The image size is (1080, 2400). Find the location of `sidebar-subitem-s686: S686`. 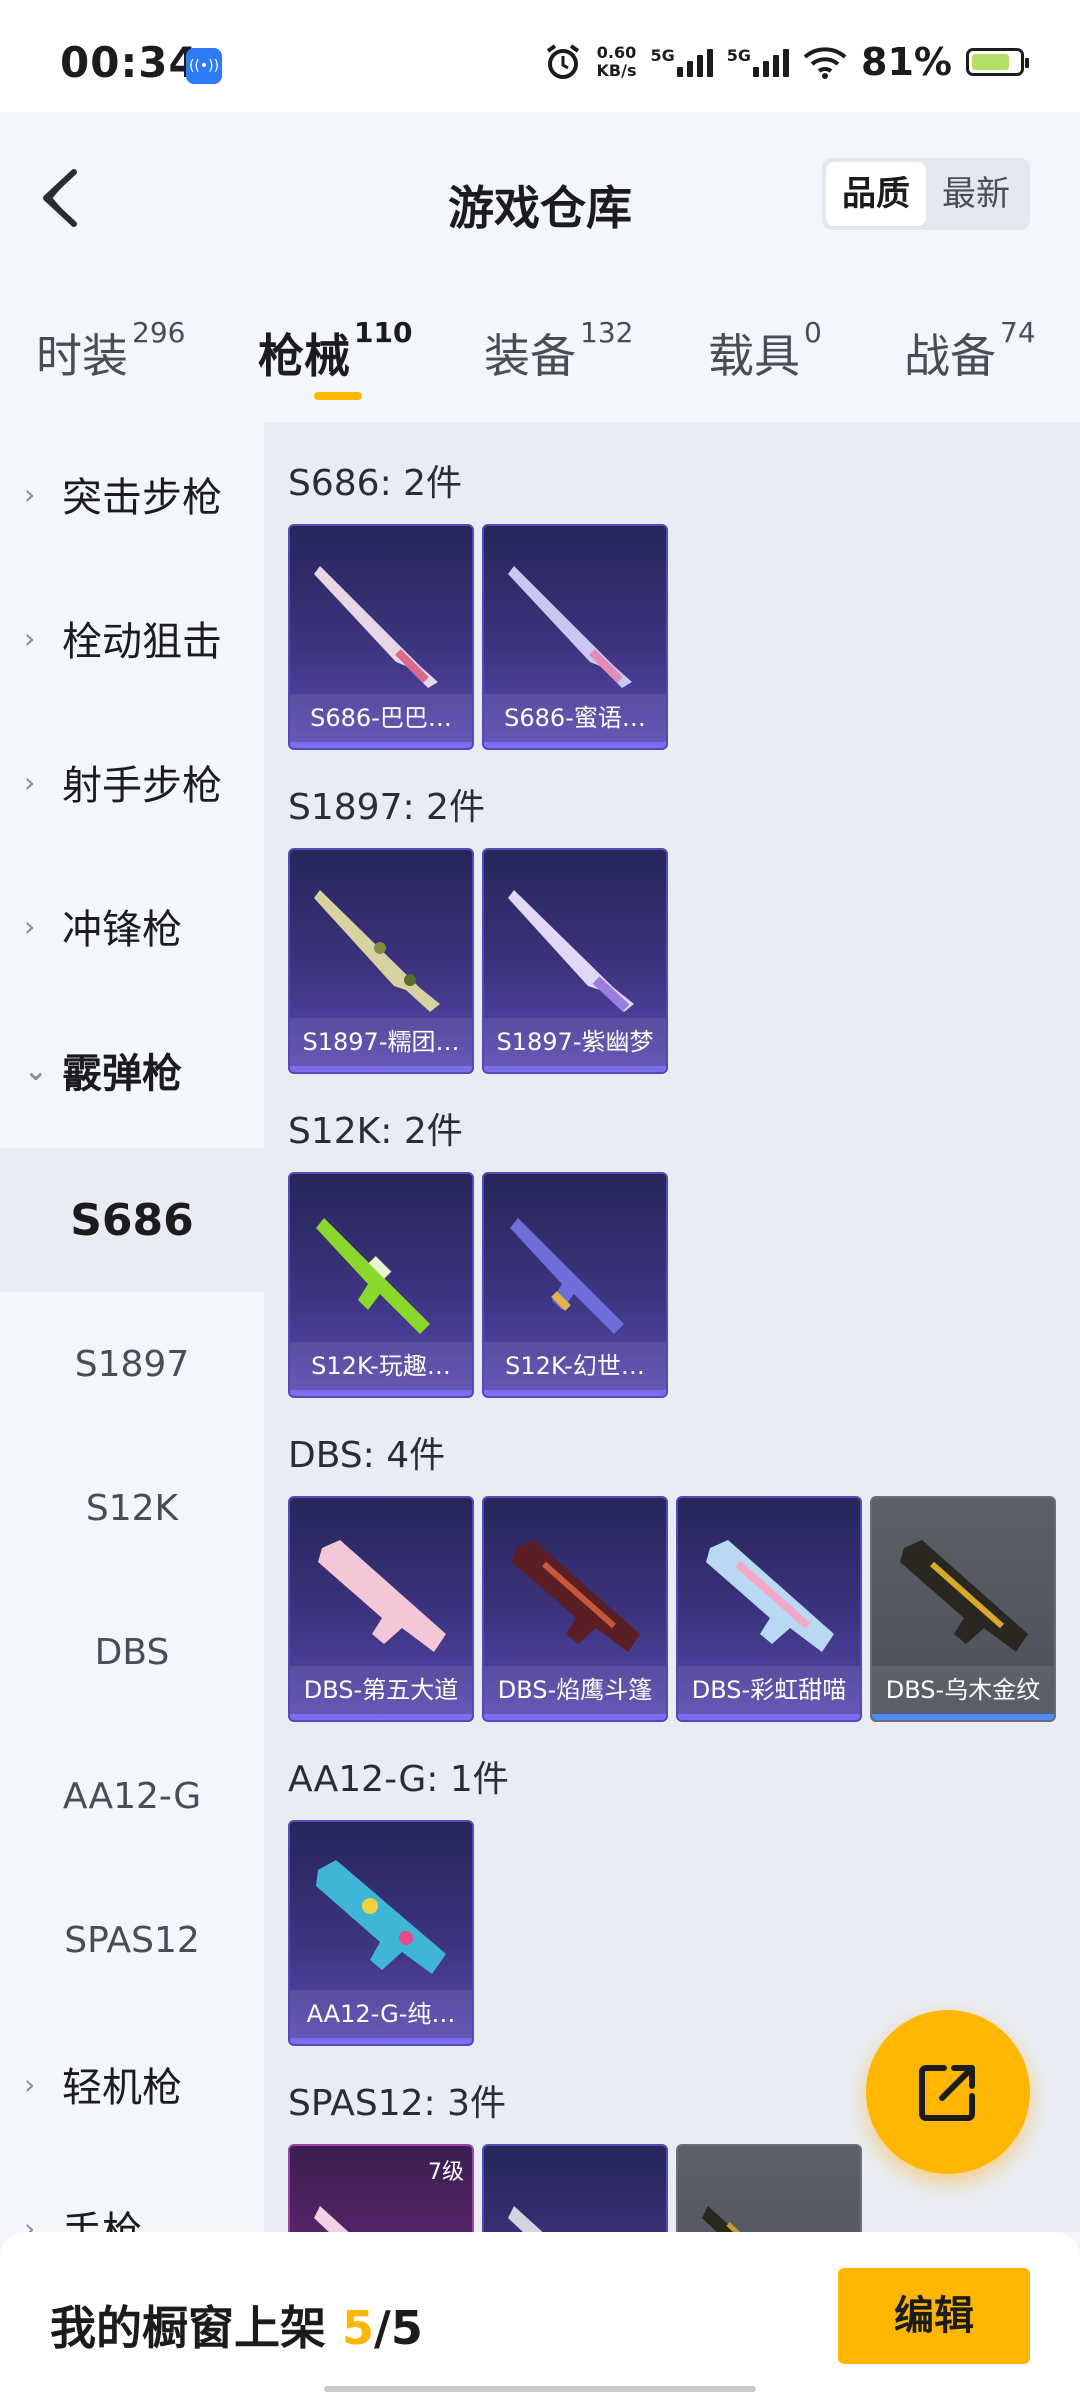

sidebar-subitem-s686: S686 is located at coordinates (132, 1220).